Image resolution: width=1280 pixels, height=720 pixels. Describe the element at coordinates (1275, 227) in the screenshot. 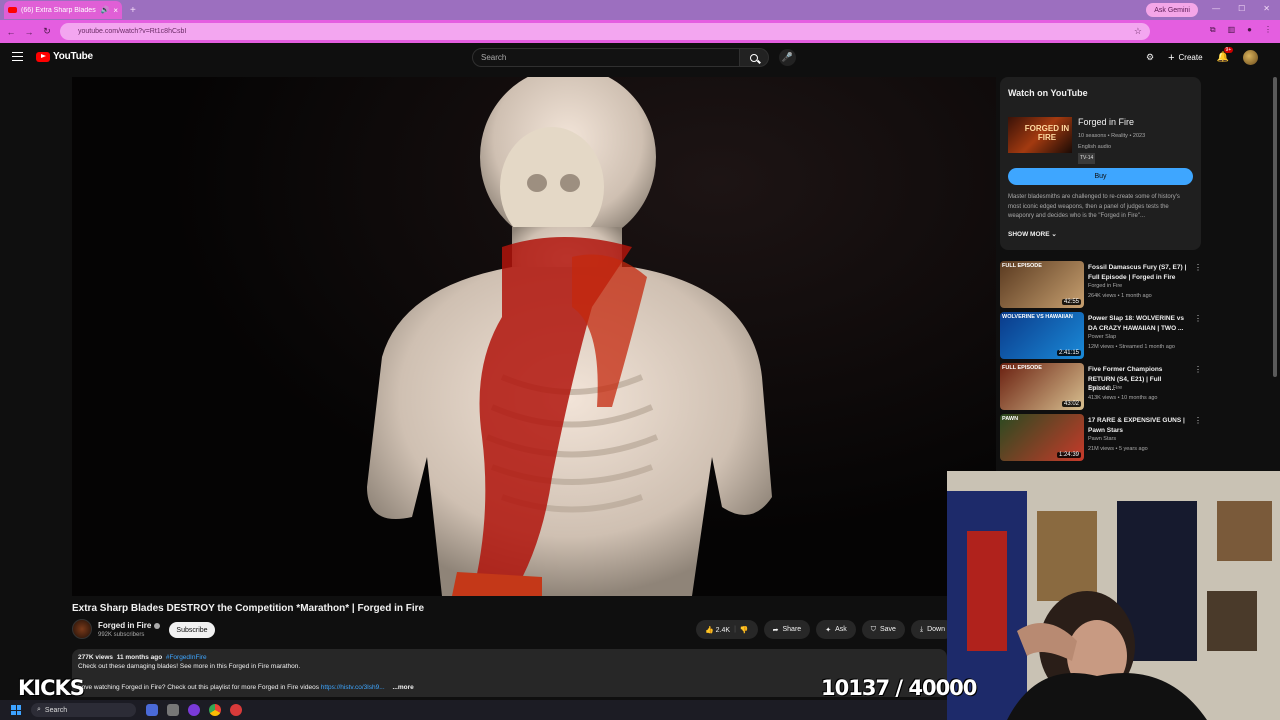

I see `page-scrollbar` at that location.